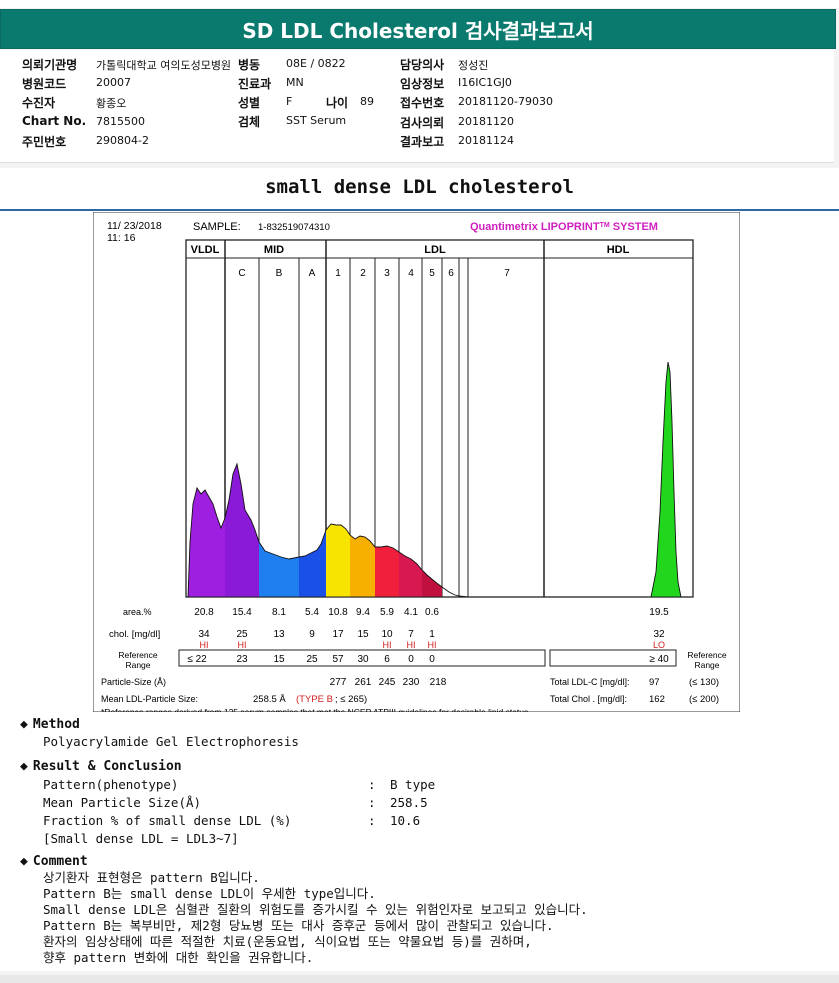 Image resolution: width=839 pixels, height=983 pixels. I want to click on info-label: 담당의사, so click(422, 65).